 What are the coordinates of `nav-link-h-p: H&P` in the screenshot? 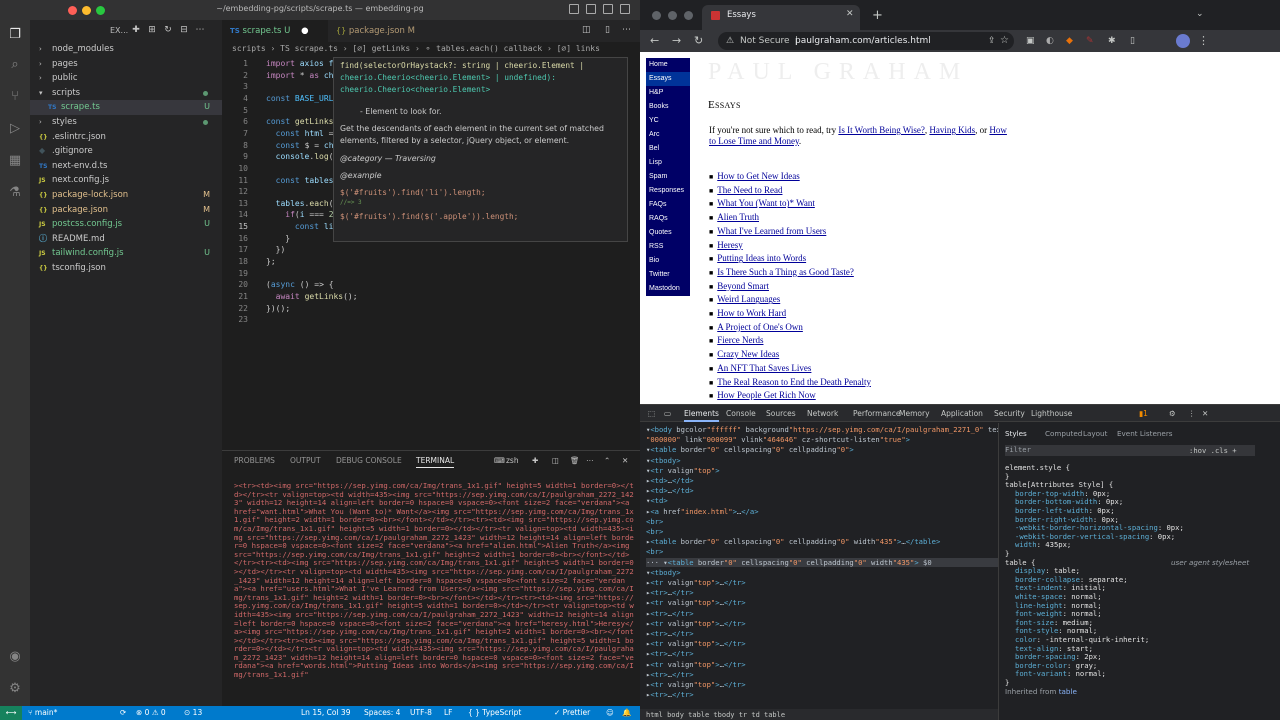 It's located at (668, 93).